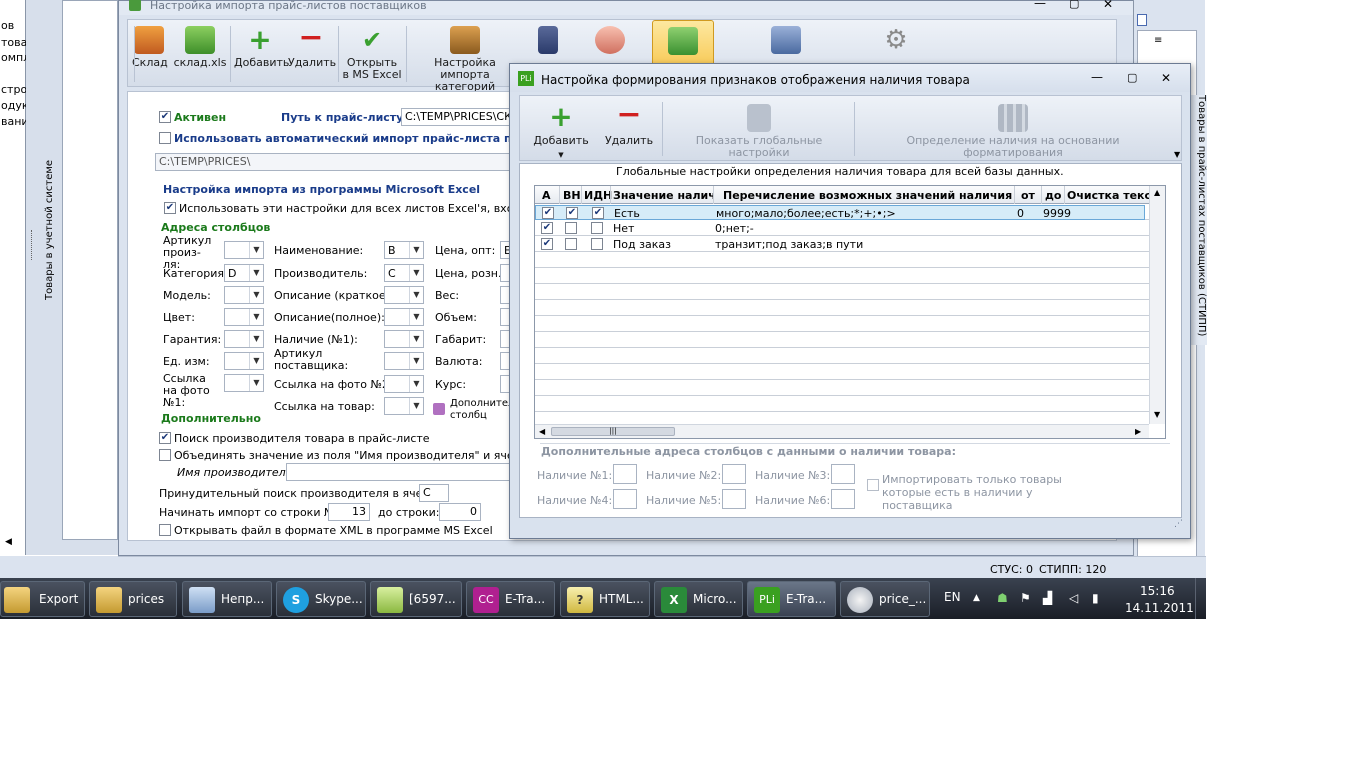 The width and height of the screenshot is (1366, 768). What do you see at coordinates (613, 431) in the screenshot?
I see `horizontal-scroll-thumb: |||` at bounding box center [613, 431].